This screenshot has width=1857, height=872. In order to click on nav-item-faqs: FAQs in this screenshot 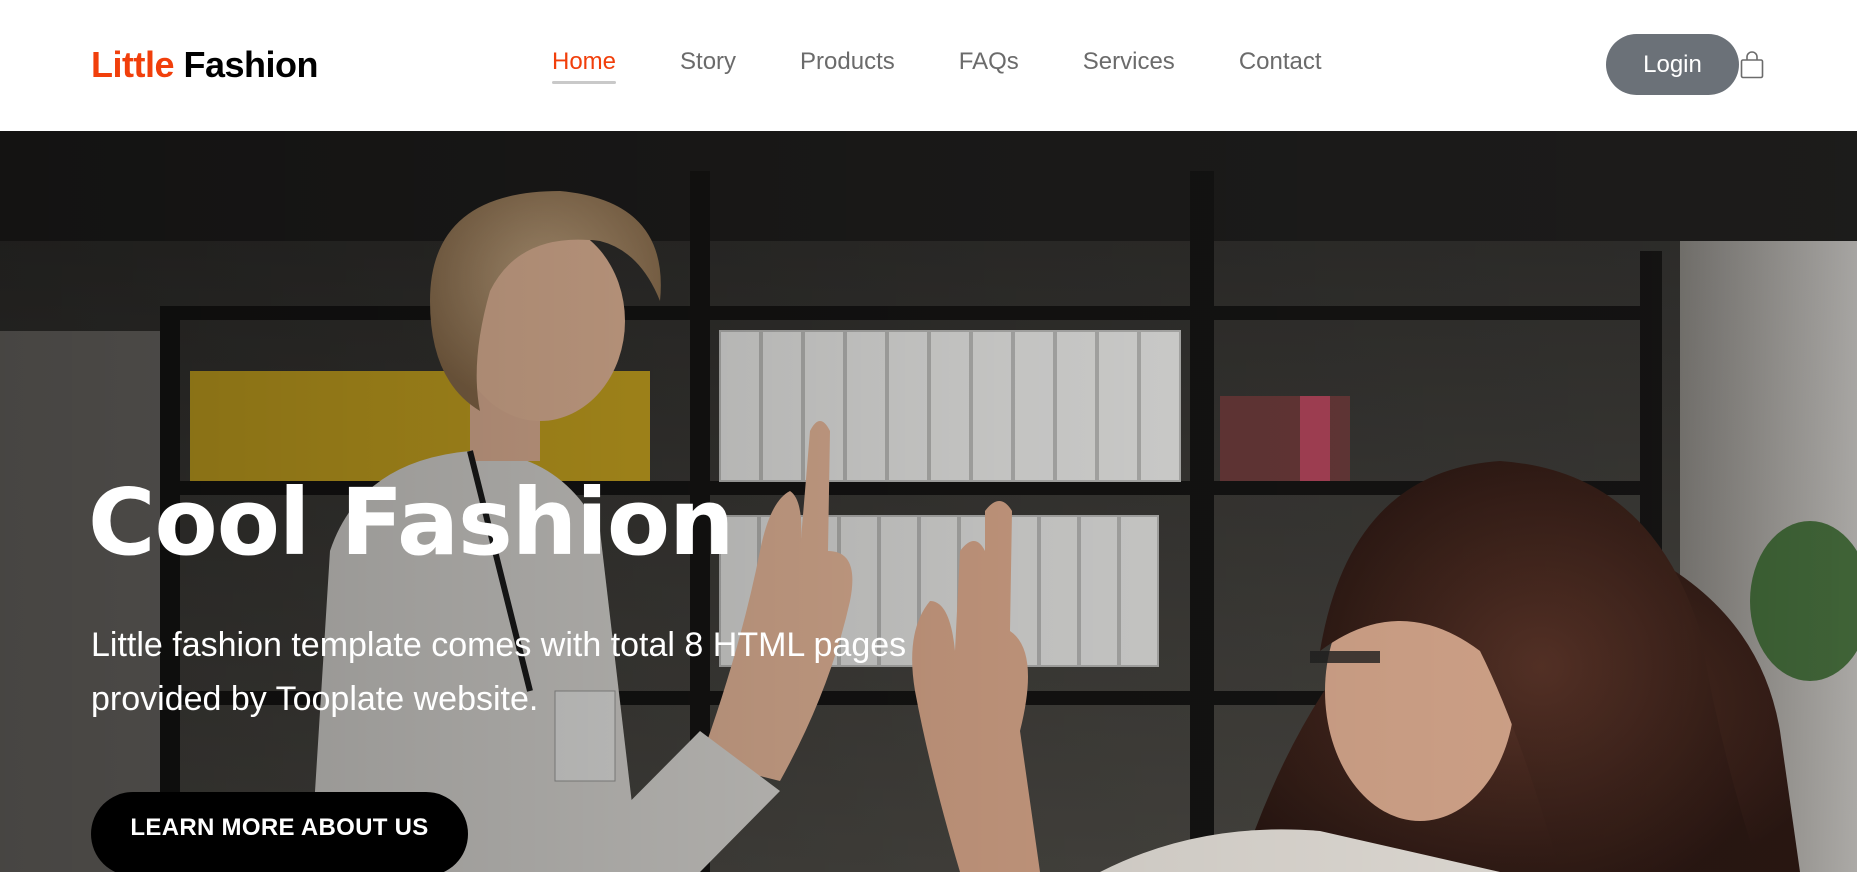, I will do `click(989, 62)`.